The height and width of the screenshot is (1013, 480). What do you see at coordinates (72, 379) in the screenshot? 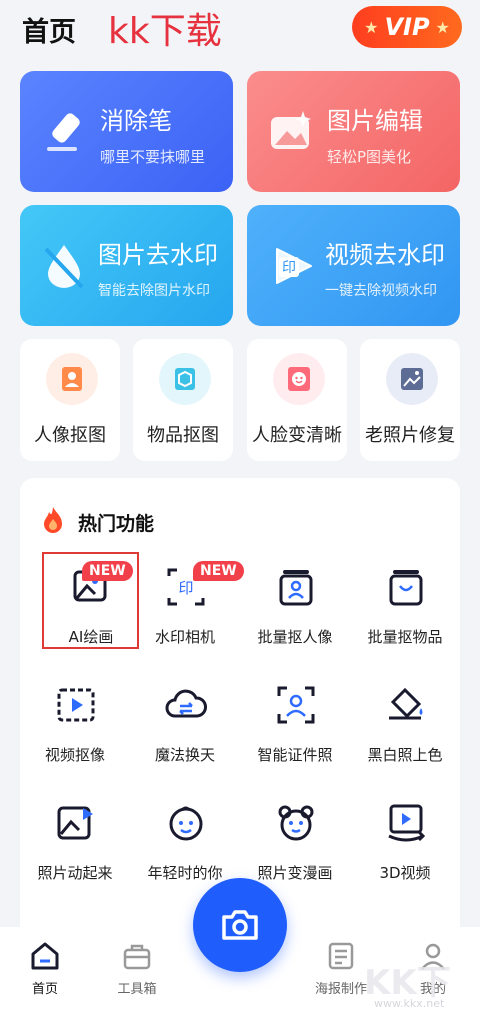
I see `portrait-cutout-icon` at bounding box center [72, 379].